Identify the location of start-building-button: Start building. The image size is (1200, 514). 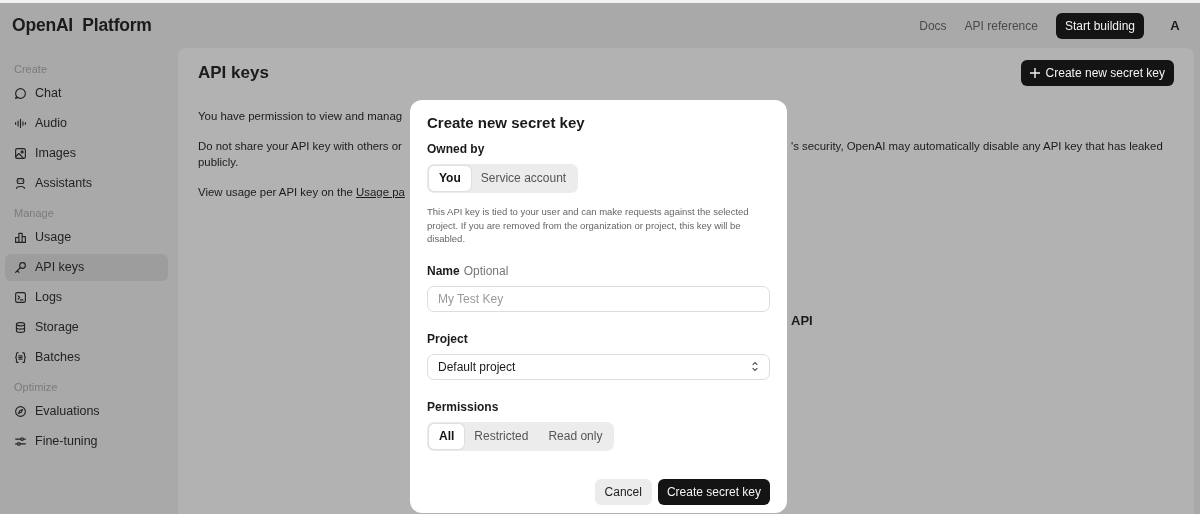
(1099, 25).